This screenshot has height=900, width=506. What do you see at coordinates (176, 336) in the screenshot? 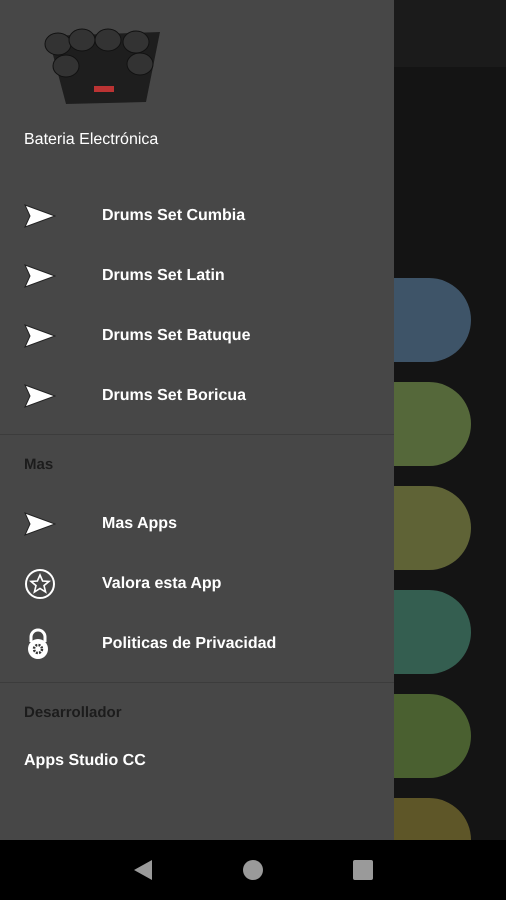
I see `menu-item: Drums Set Batuque` at bounding box center [176, 336].